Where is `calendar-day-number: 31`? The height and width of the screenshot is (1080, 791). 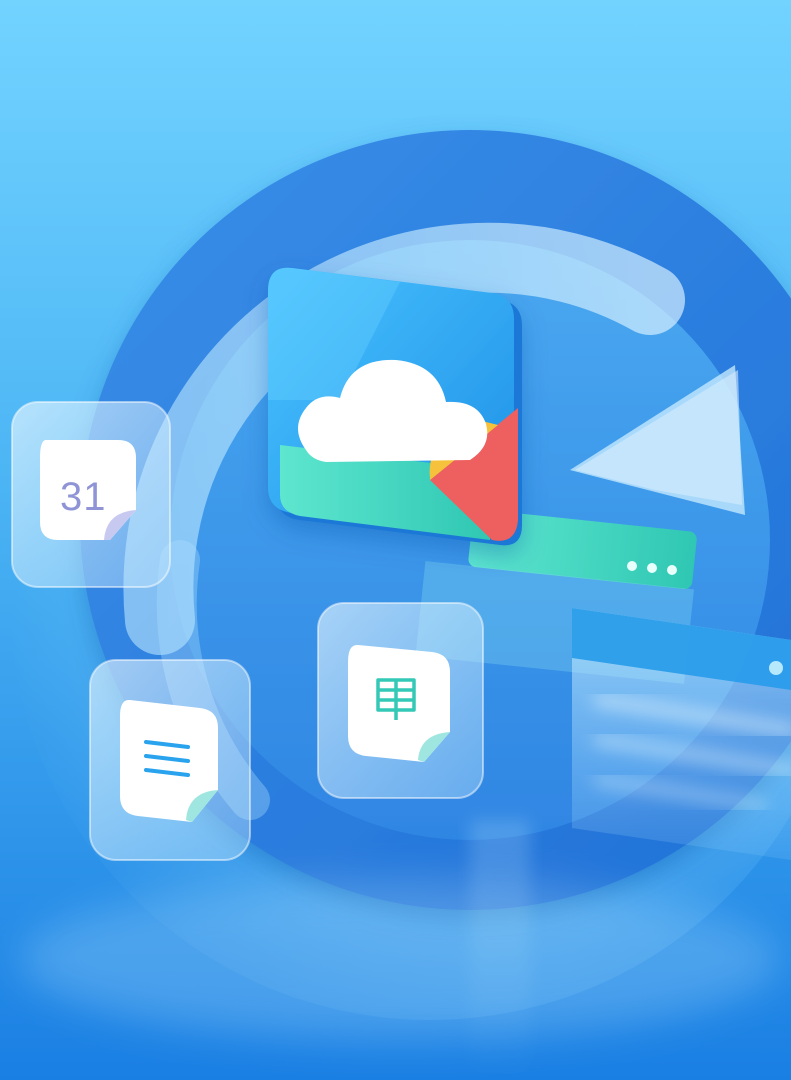 calendar-day-number: 31 is located at coordinates (83, 497).